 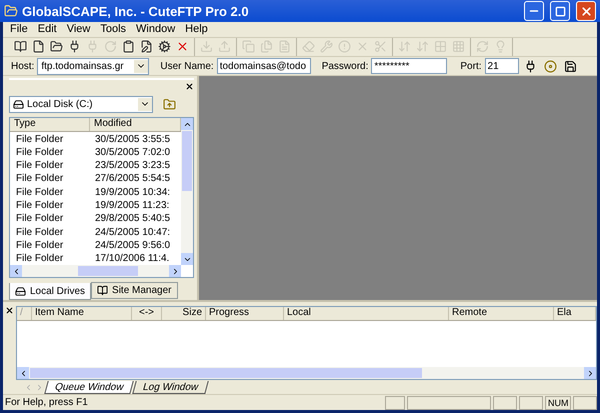 What do you see at coordinates (171, 387) in the screenshot?
I see `queue-tab: Log Window` at bounding box center [171, 387].